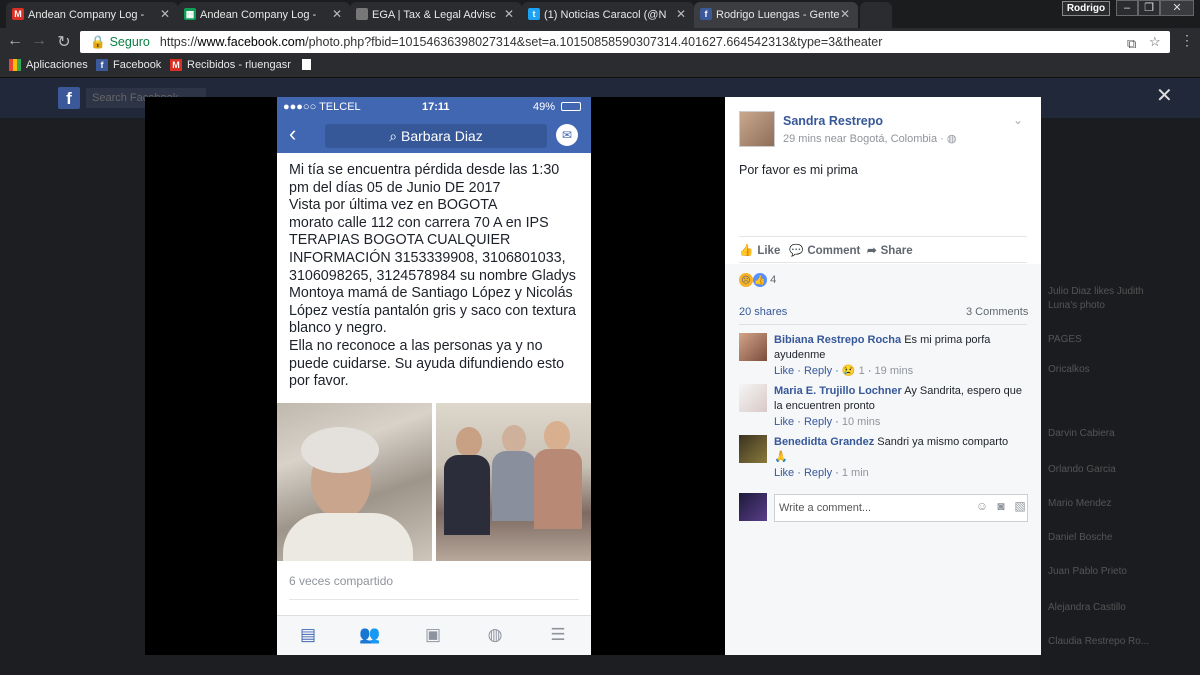 The height and width of the screenshot is (675, 1200). I want to click on star-icon: ☆, so click(1155, 42).